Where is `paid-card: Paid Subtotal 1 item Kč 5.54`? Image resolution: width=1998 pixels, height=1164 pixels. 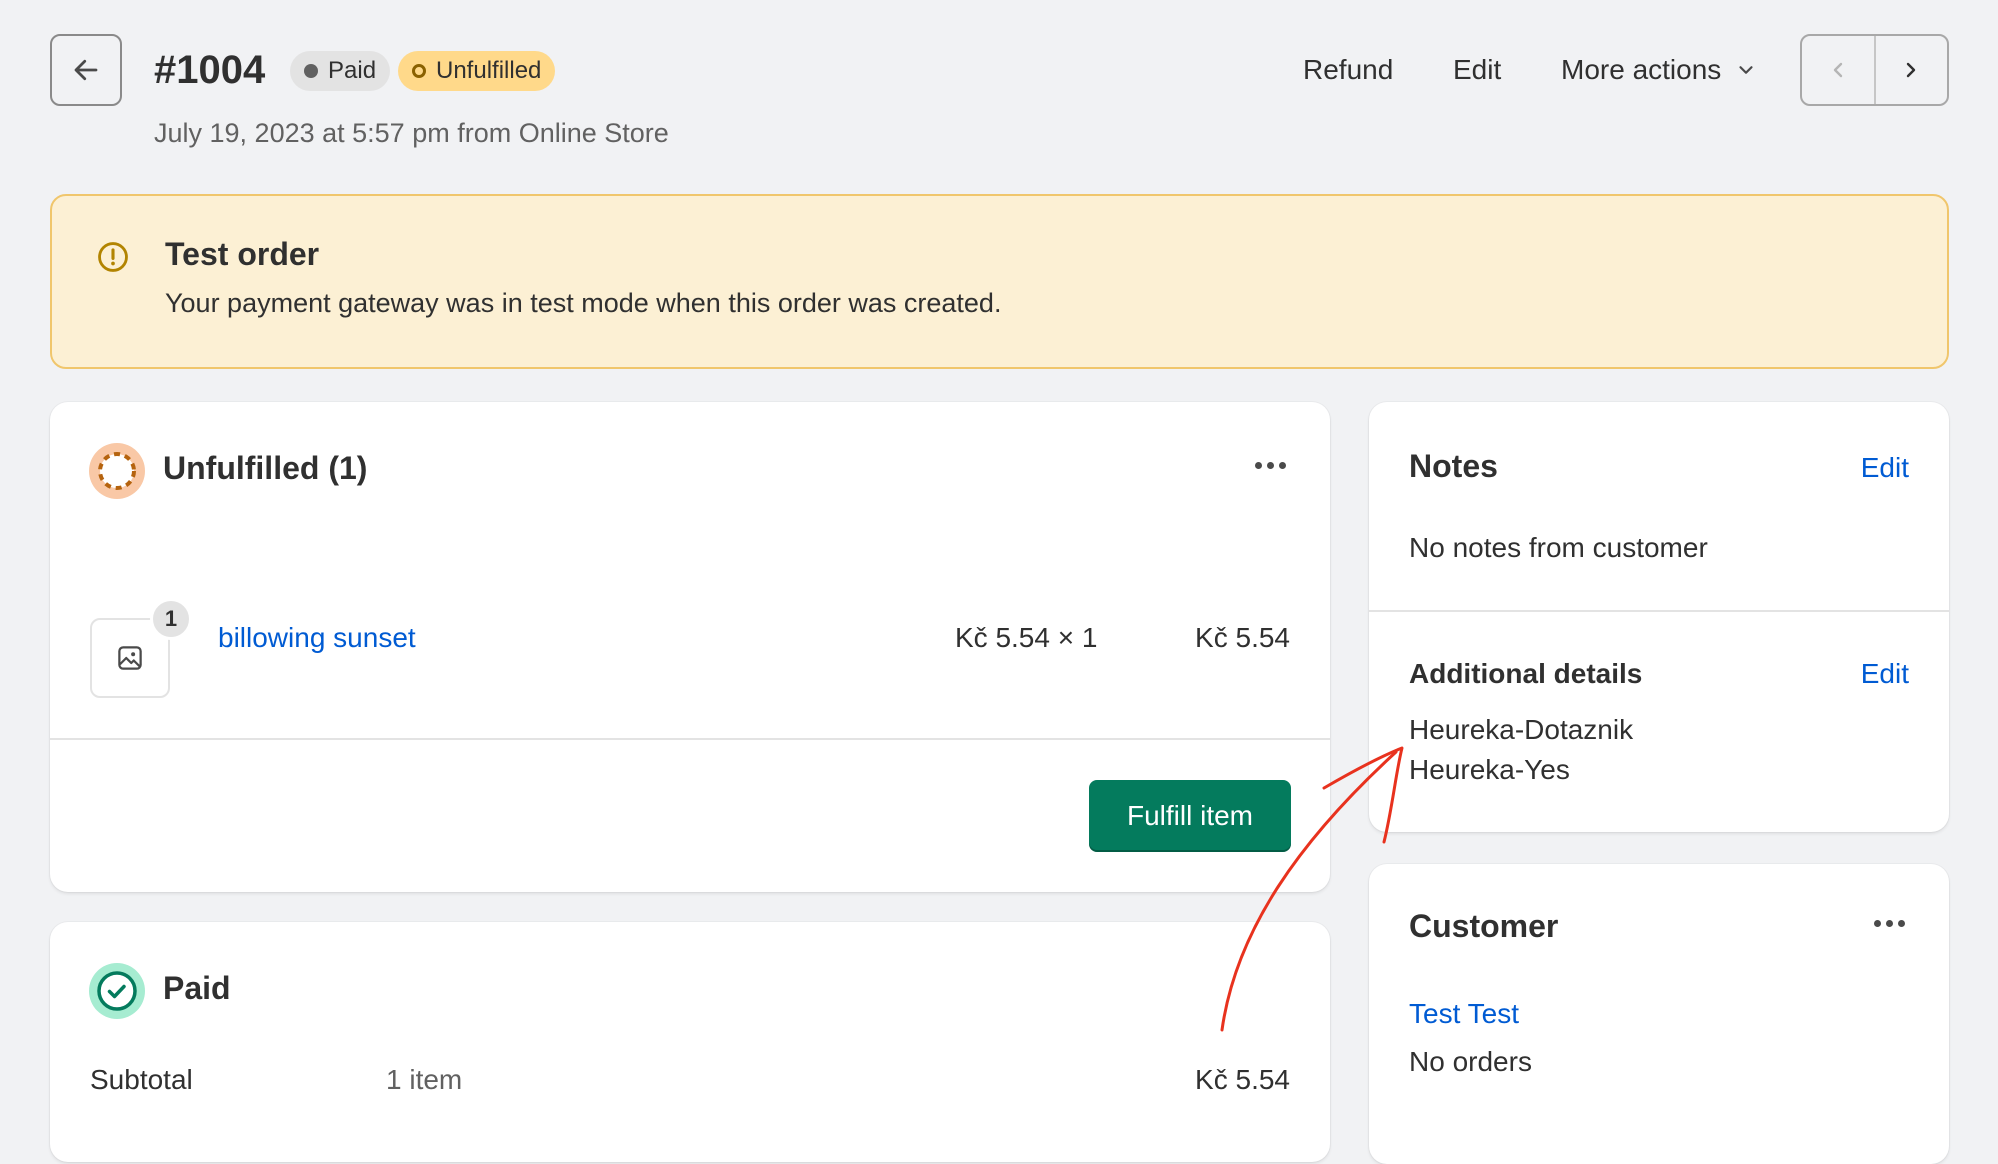
paid-card: Paid Subtotal 1 item Kč 5.54 is located at coordinates (690, 1042).